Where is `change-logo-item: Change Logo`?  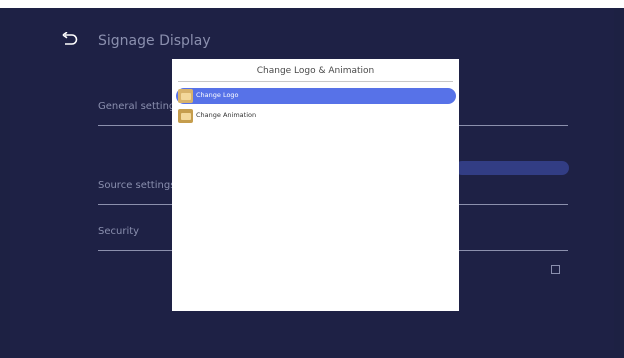 change-logo-item: Change Logo is located at coordinates (316, 96).